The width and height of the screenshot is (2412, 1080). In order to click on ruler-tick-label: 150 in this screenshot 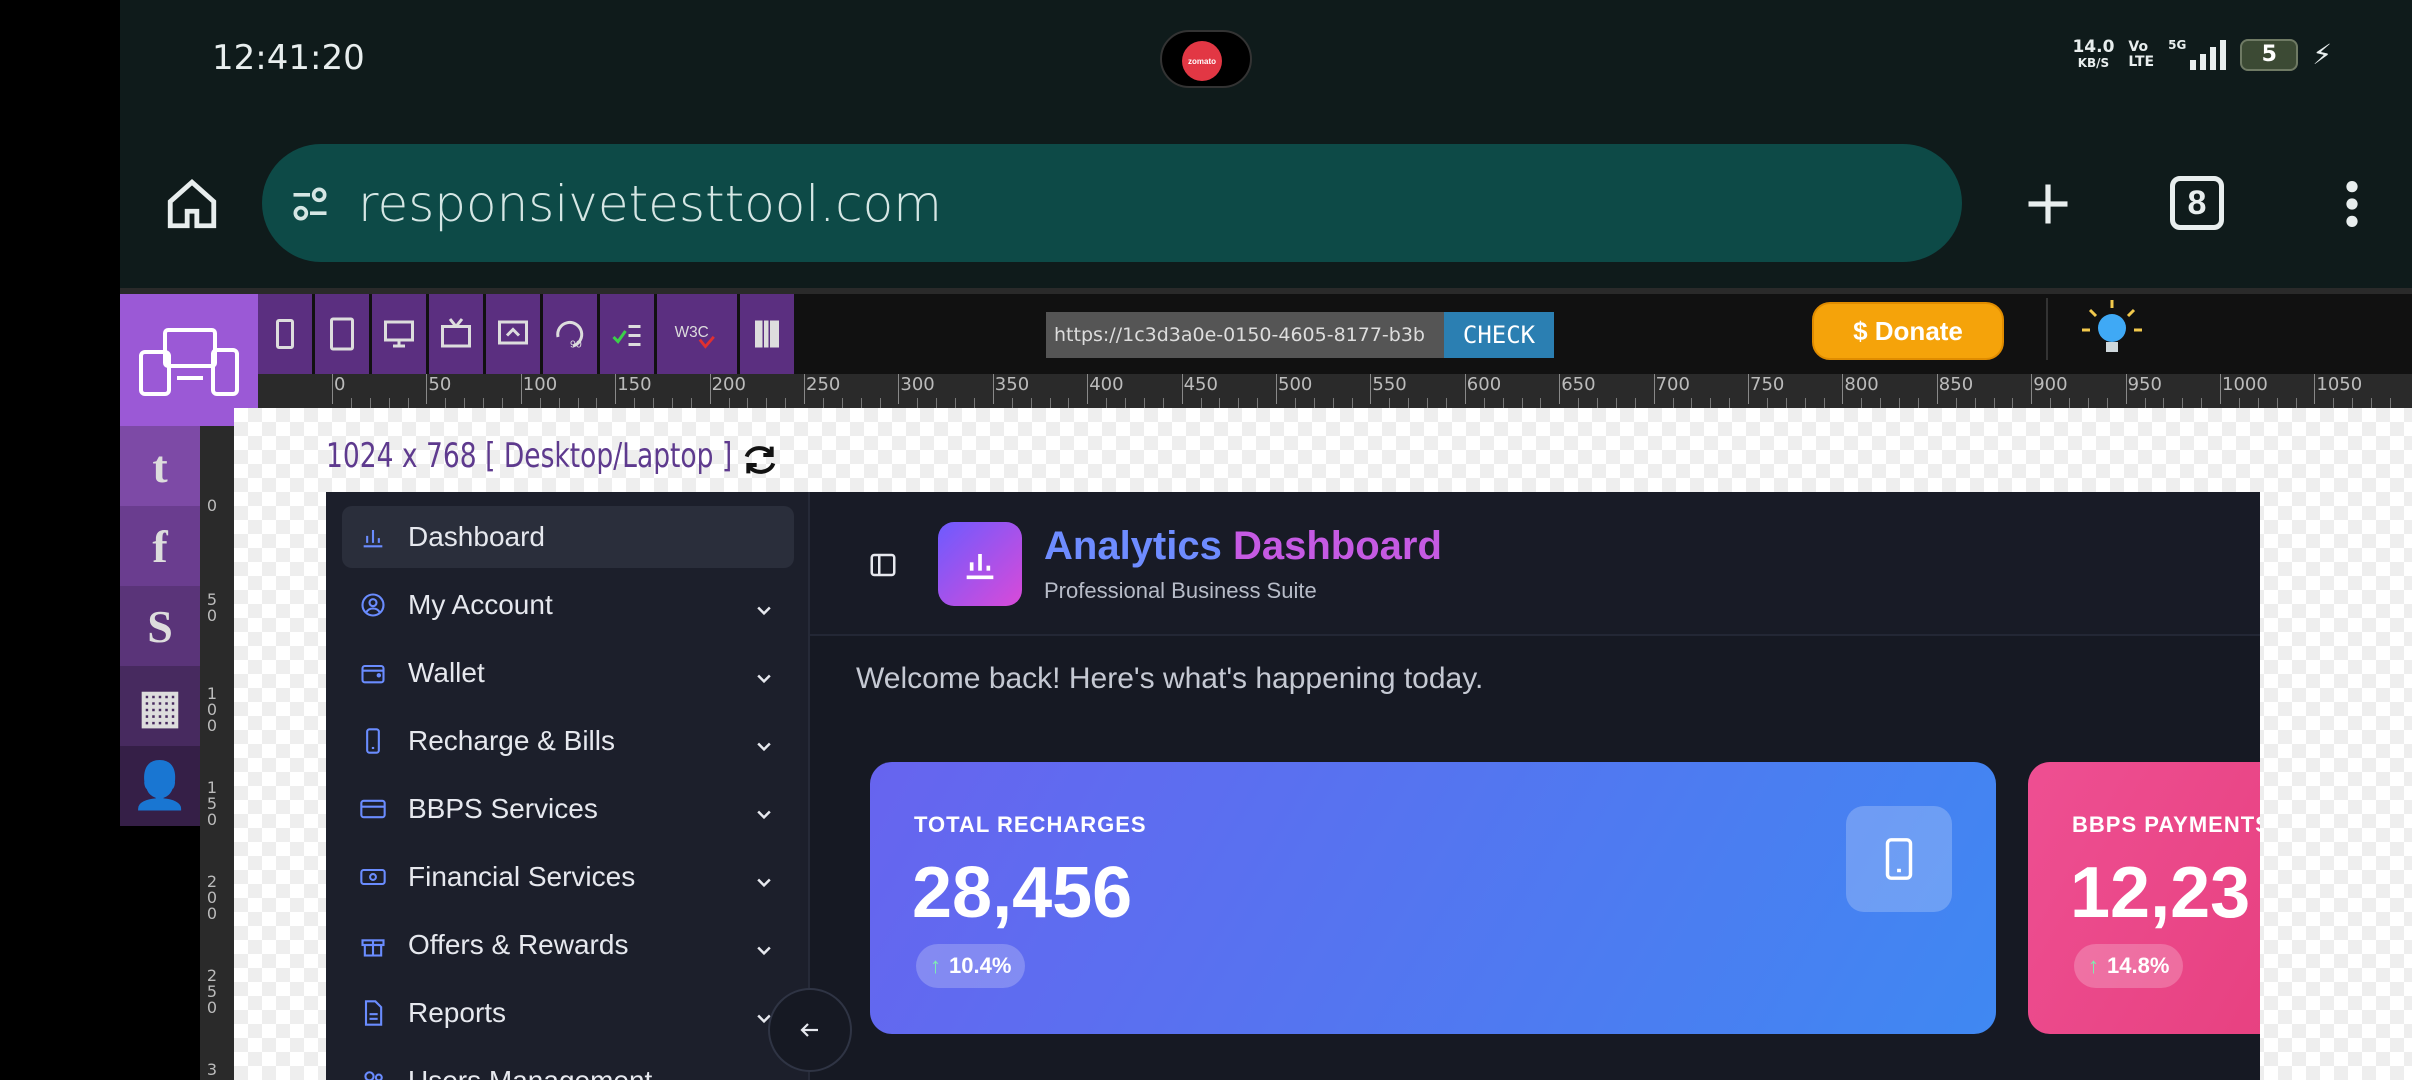, I will do `click(212, 803)`.